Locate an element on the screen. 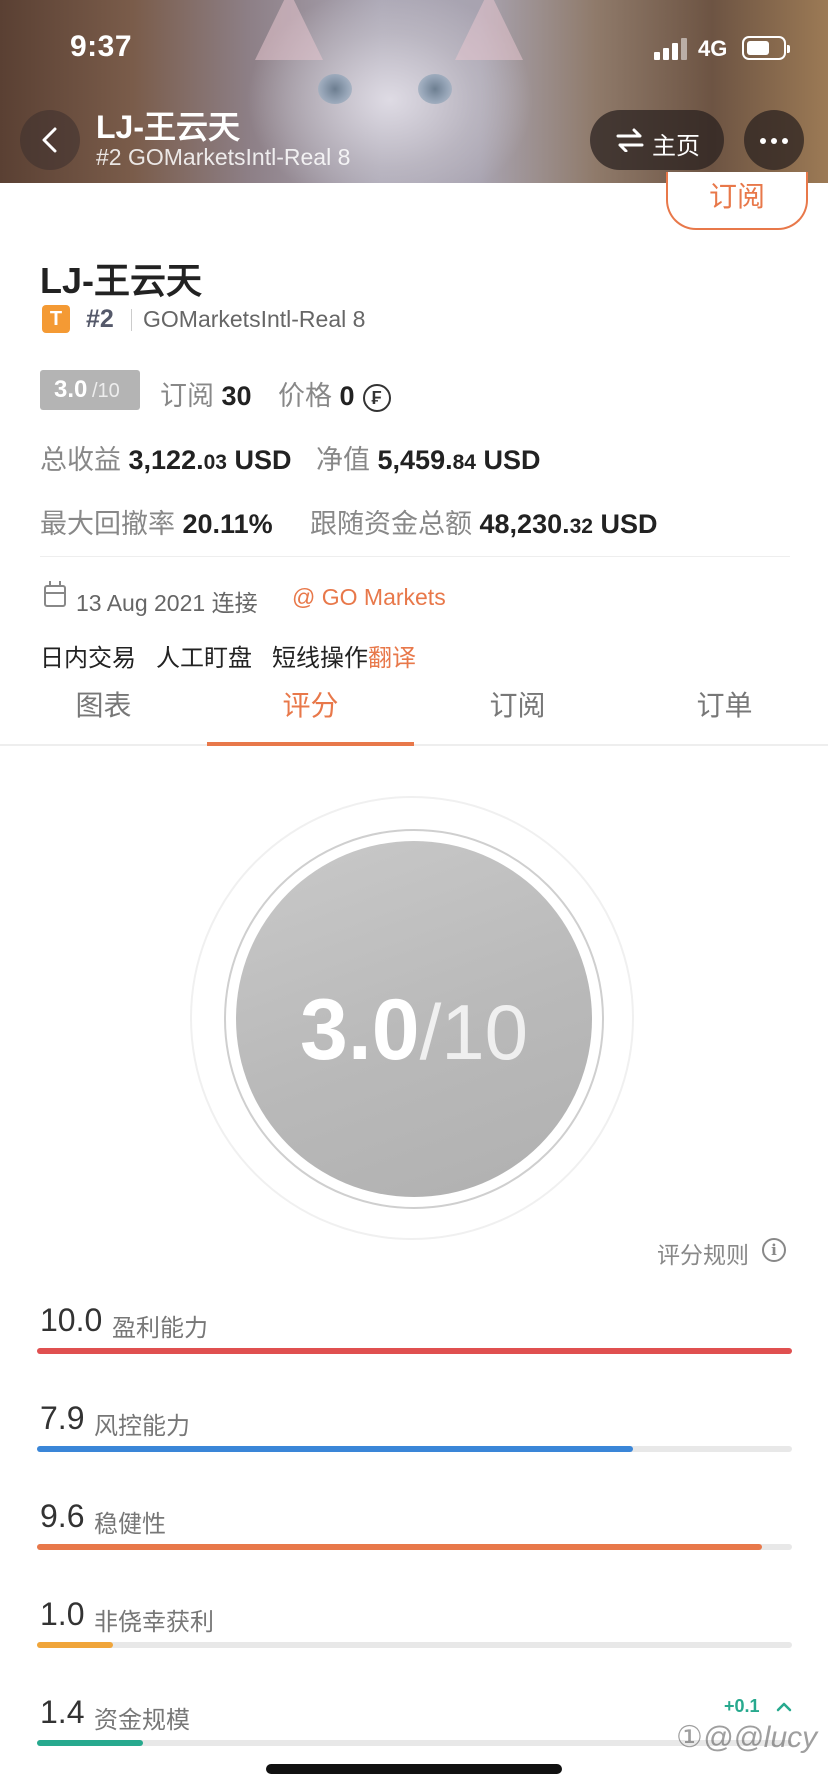 The width and height of the screenshot is (828, 1792). trading-tags: 日内交易 人工盯盘 短线操作翻译 is located at coordinates (238, 655).